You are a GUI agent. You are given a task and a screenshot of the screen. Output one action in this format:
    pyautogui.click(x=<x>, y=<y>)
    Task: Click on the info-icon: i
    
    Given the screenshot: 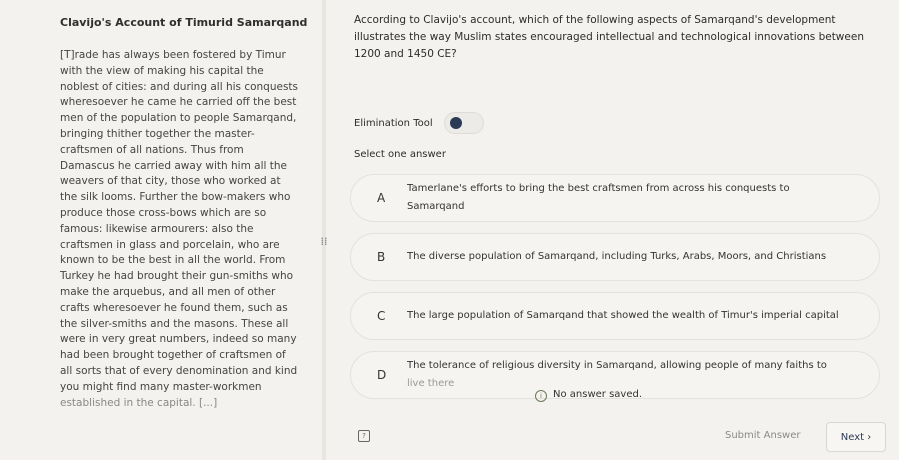 What is the action you would take?
    pyautogui.click(x=541, y=396)
    